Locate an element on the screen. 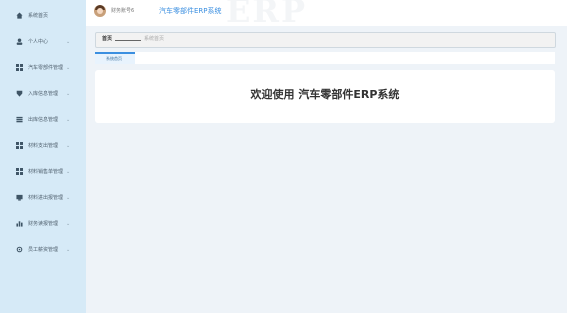  top-header: ERP 财务账号6 汽车零部件ERP系统 is located at coordinates (326, 13).